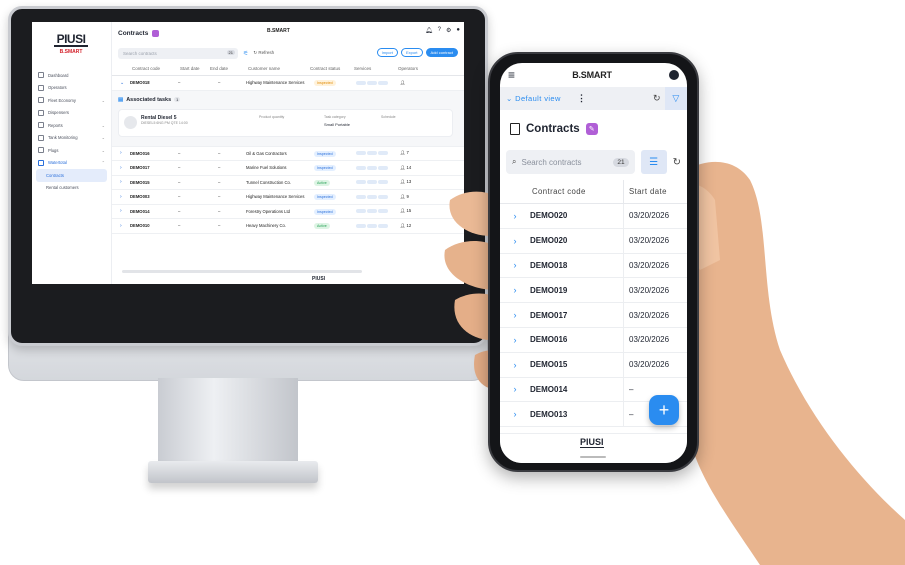  What do you see at coordinates (439, 30) in the screenshot?
I see `help-icon: ?` at bounding box center [439, 30].